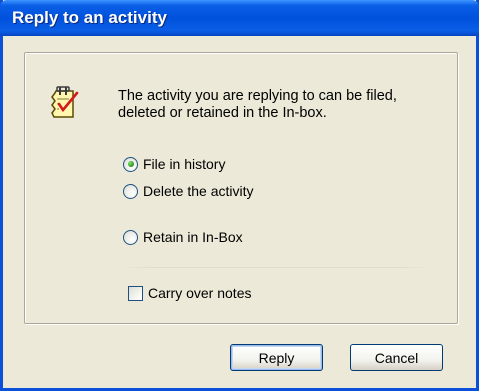 Image resolution: width=479 pixels, height=391 pixels. I want to click on radio-retain-inbox: Retain in In-Box, so click(183, 237).